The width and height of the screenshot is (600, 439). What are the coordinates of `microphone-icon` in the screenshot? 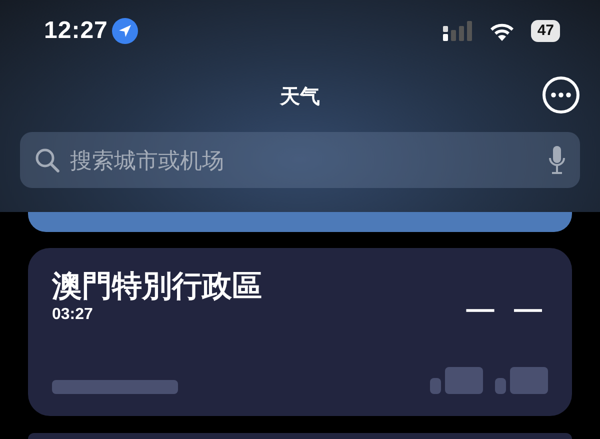 It's located at (557, 160).